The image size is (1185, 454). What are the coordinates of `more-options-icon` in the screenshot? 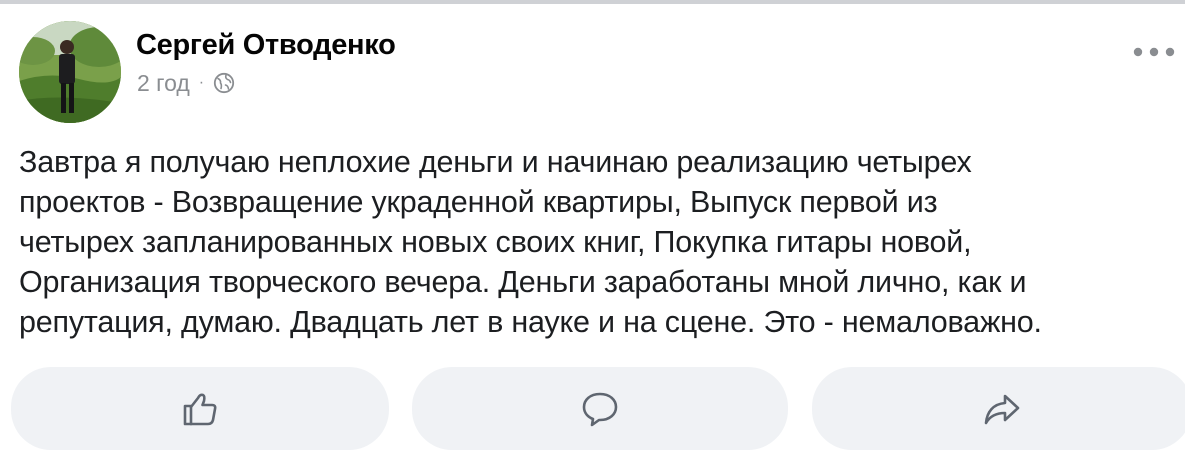 It's located at (1154, 52).